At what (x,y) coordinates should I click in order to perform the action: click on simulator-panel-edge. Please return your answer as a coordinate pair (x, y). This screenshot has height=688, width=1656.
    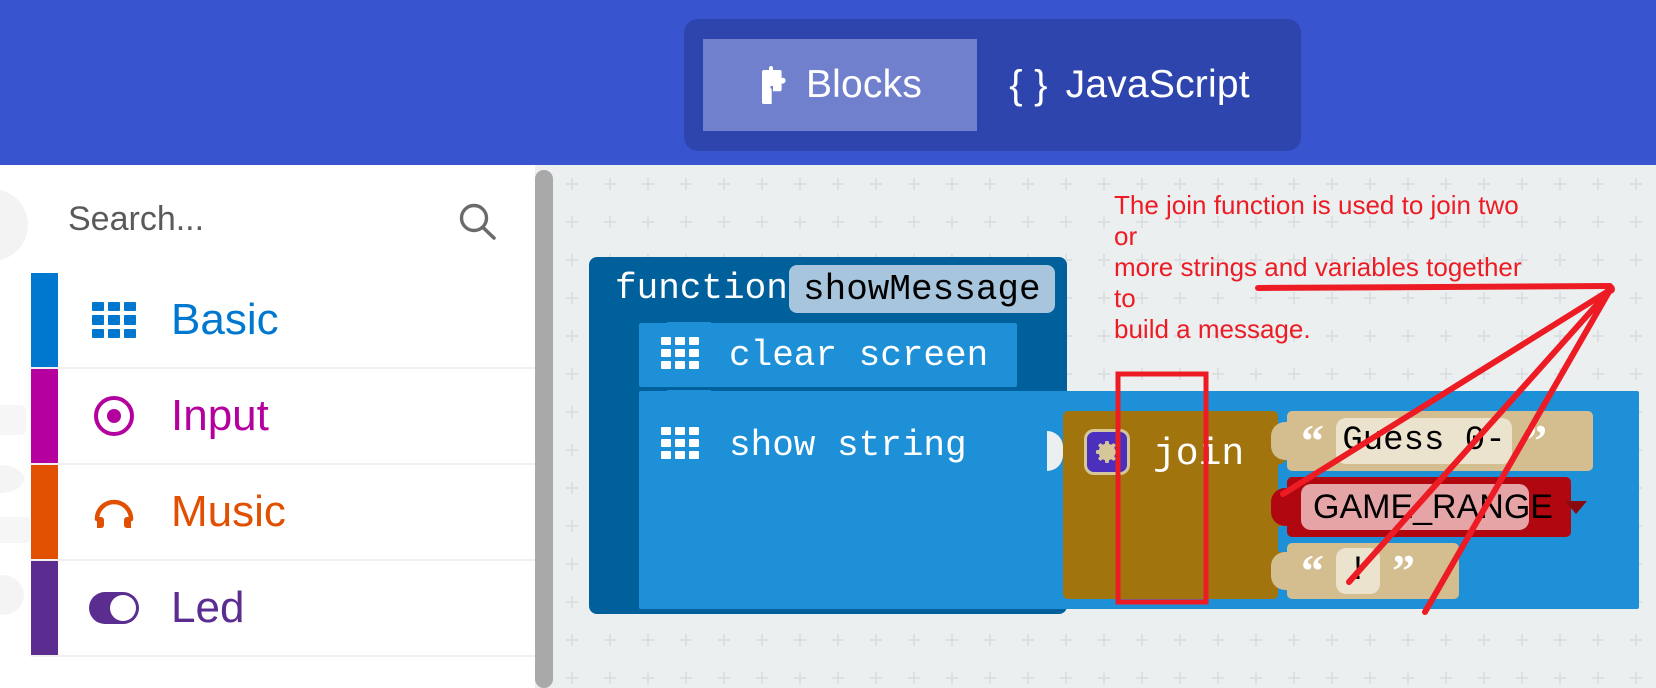
    Looking at the image, I should click on (15, 426).